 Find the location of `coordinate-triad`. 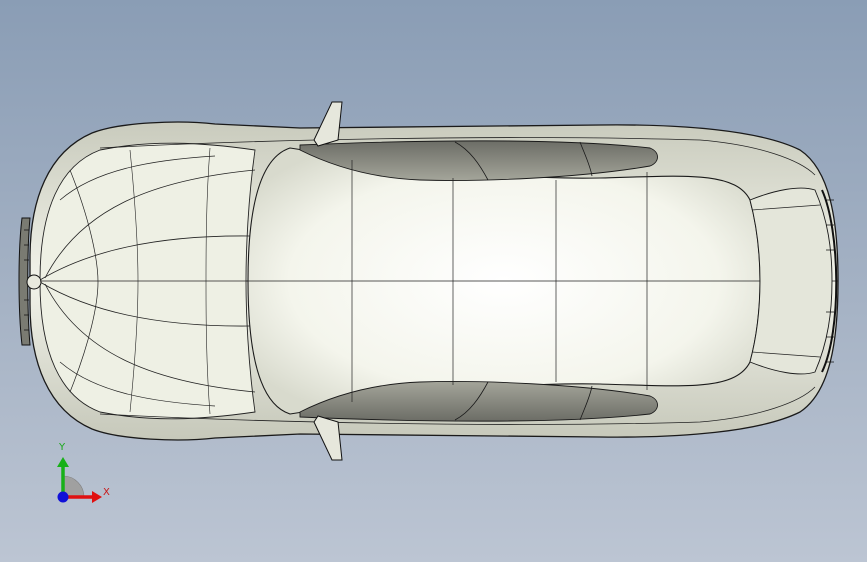

coordinate-triad is located at coordinates (79, 480).